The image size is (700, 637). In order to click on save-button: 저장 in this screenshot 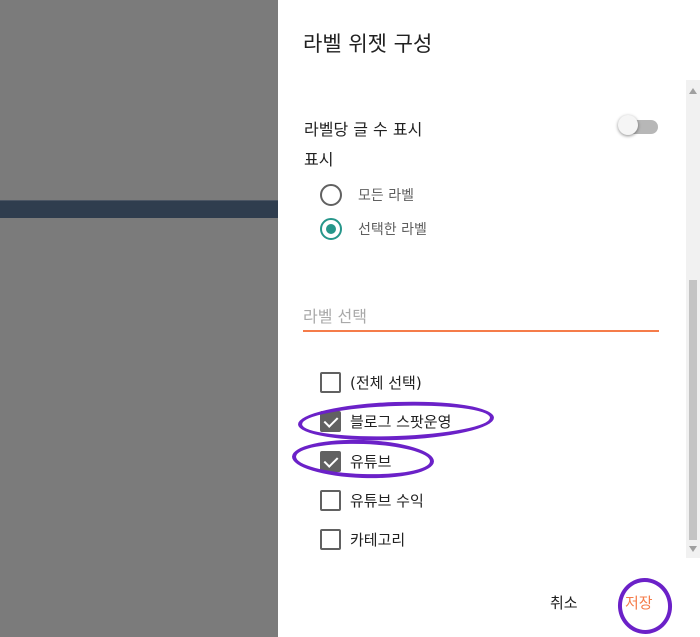, I will do `click(639, 602)`.